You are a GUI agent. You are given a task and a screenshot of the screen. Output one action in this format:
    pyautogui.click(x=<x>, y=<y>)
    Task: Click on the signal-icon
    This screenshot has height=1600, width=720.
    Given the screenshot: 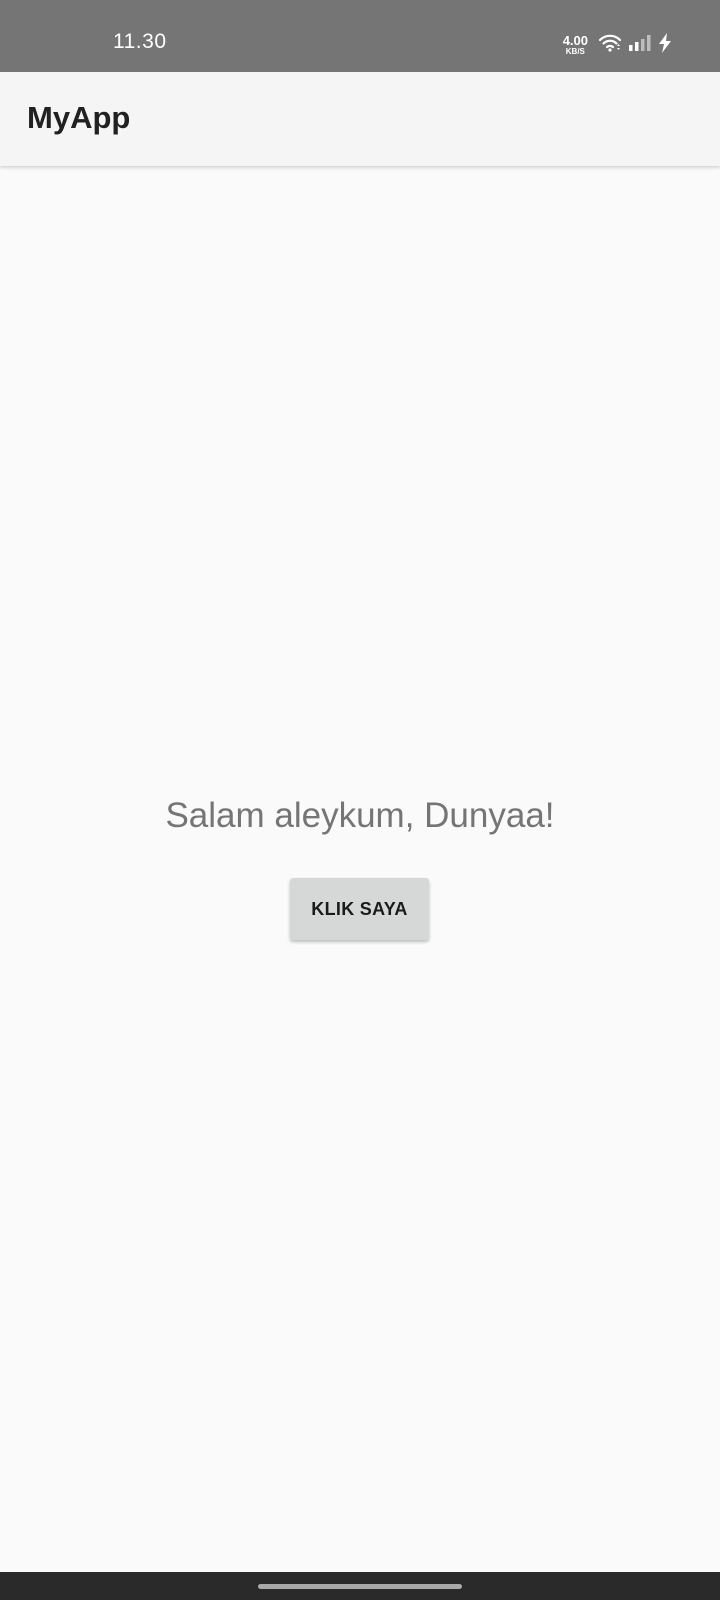 What is the action you would take?
    pyautogui.click(x=640, y=45)
    